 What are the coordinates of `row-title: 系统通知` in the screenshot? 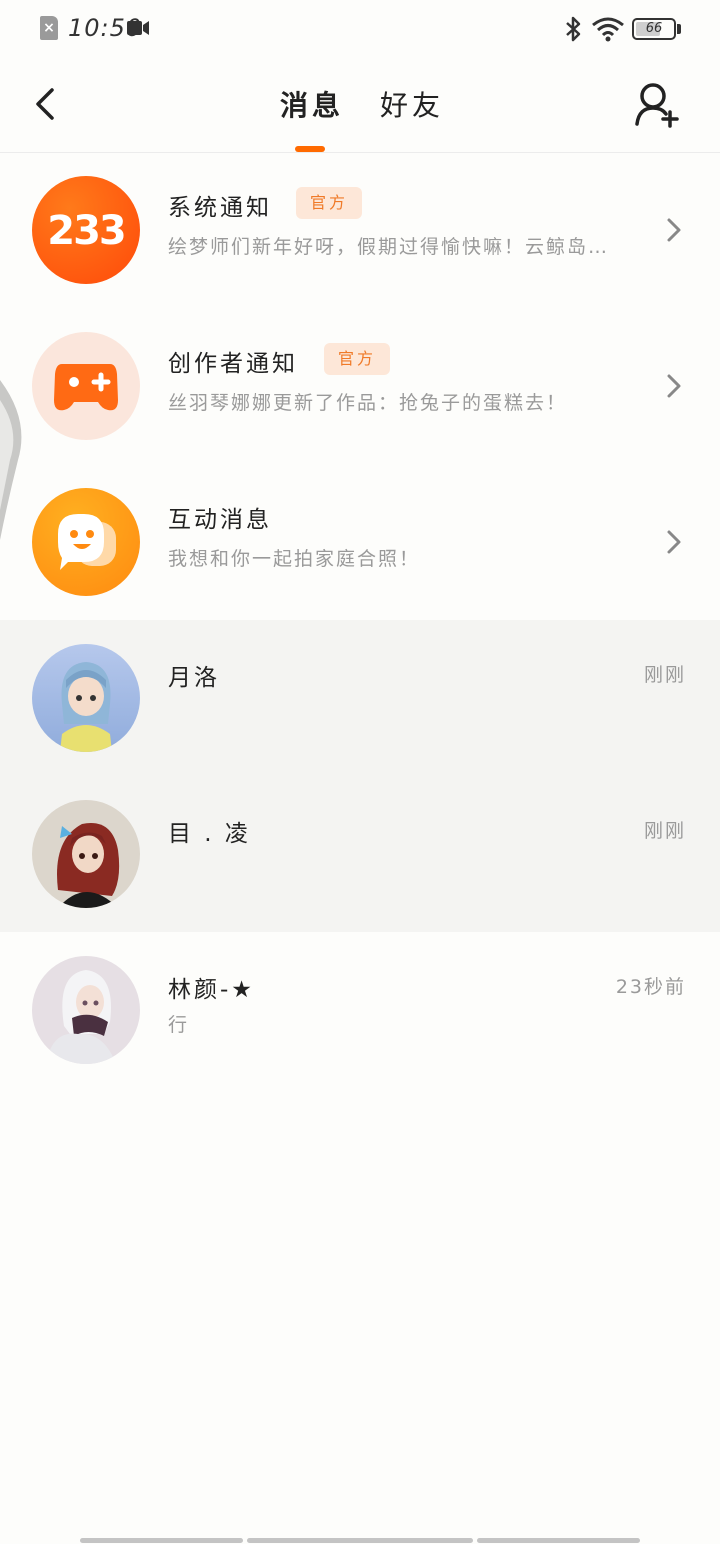 It's located at (220, 208).